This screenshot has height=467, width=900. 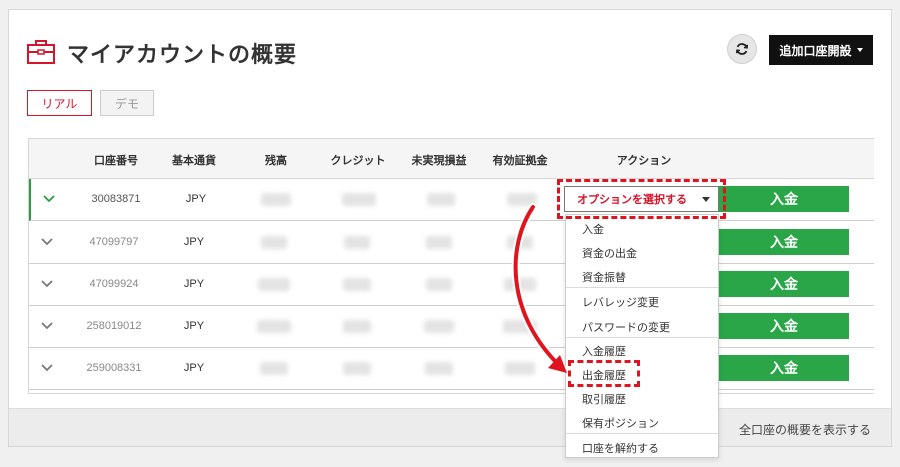 I want to click on account-number: 259008331, so click(x=114, y=368).